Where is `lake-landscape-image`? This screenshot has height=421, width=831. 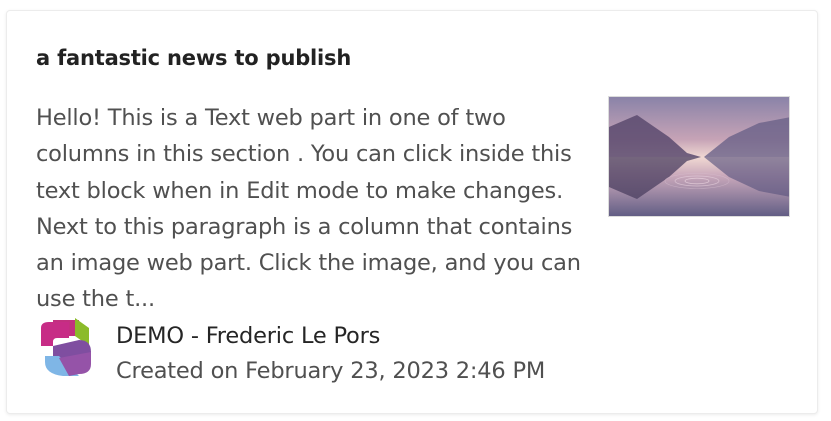 lake-landscape-image is located at coordinates (699, 156).